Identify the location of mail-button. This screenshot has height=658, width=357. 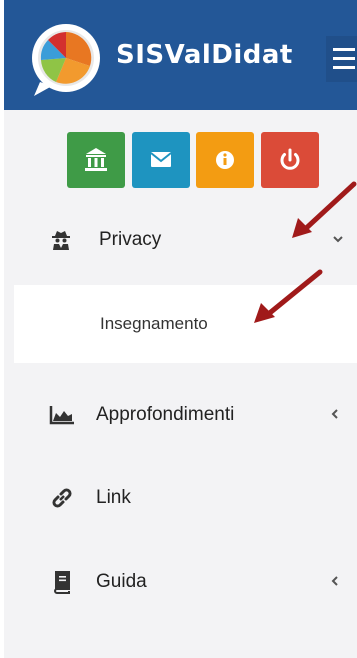
(161, 160).